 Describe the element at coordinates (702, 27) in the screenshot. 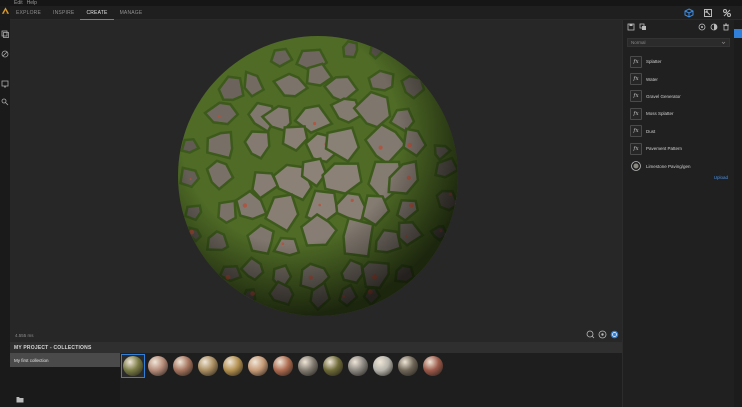

I see `render-icon` at that location.